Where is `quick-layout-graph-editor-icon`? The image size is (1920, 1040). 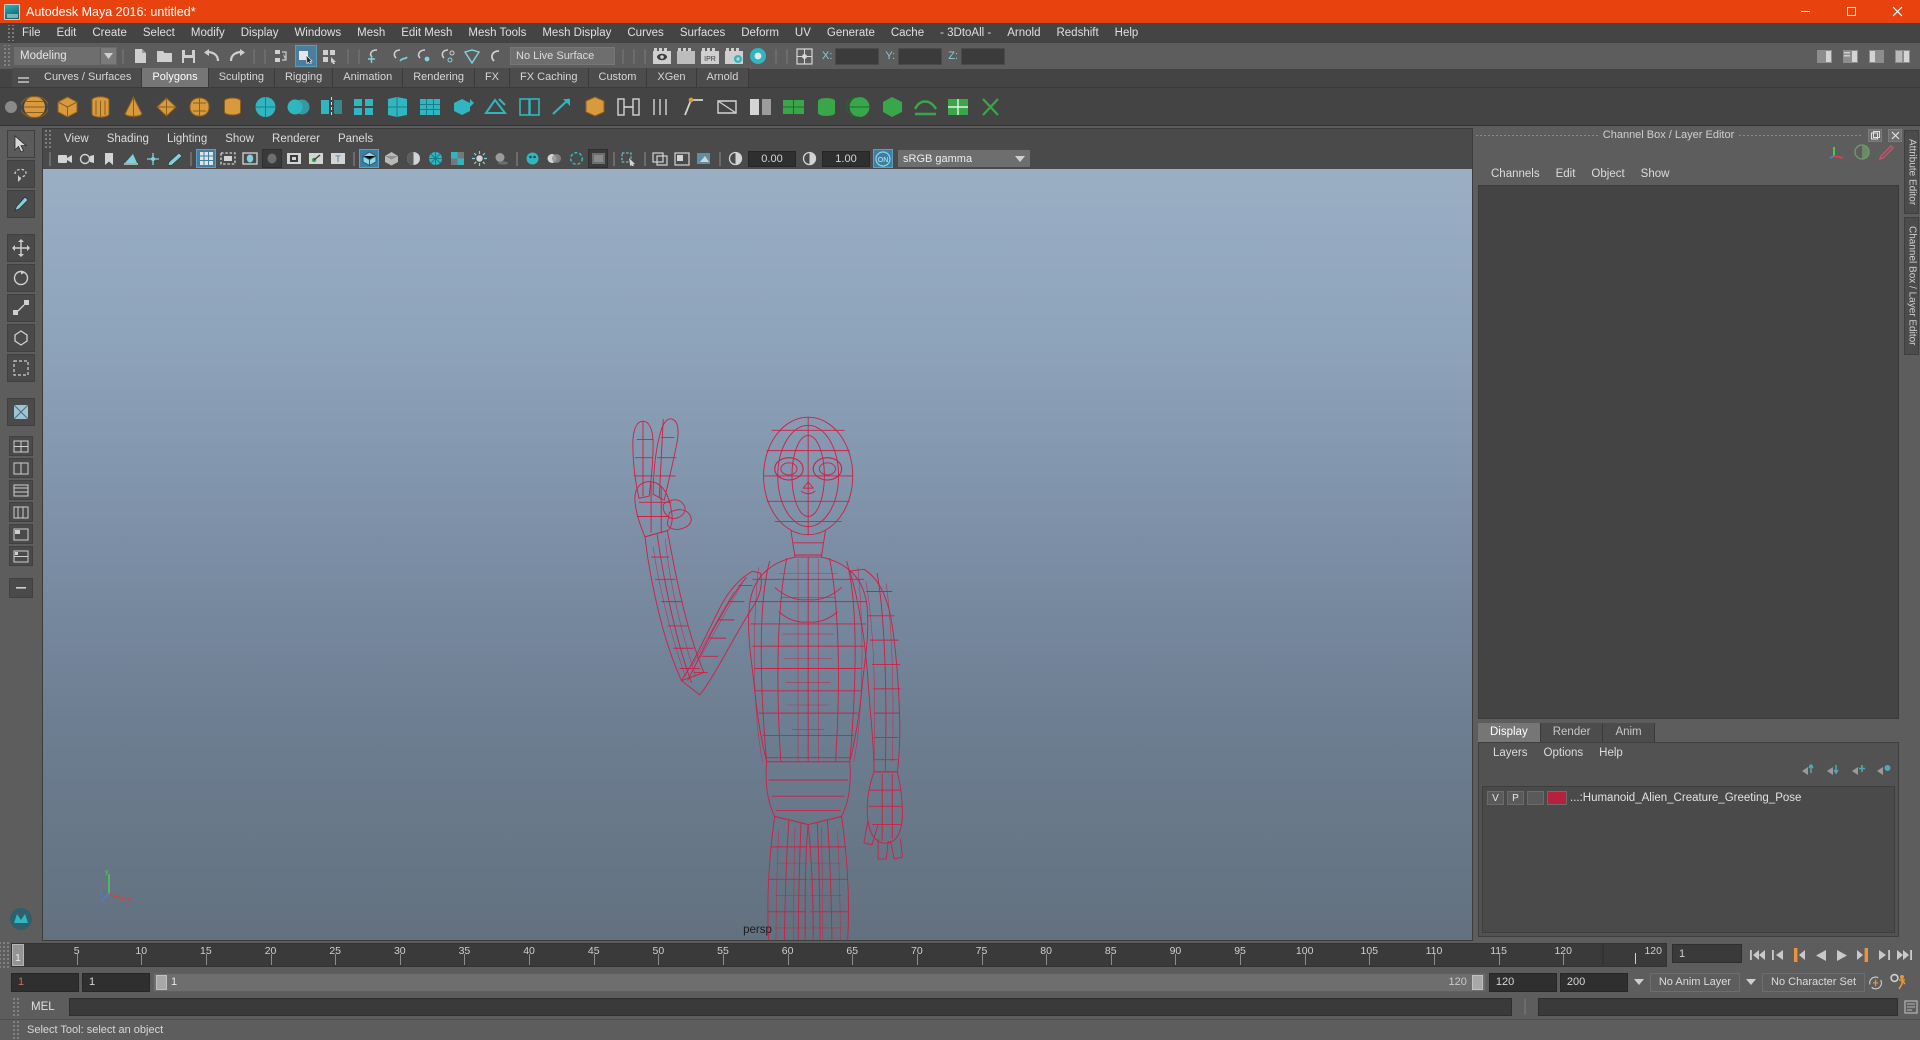
quick-layout-graph-editor-icon is located at coordinates (21, 534).